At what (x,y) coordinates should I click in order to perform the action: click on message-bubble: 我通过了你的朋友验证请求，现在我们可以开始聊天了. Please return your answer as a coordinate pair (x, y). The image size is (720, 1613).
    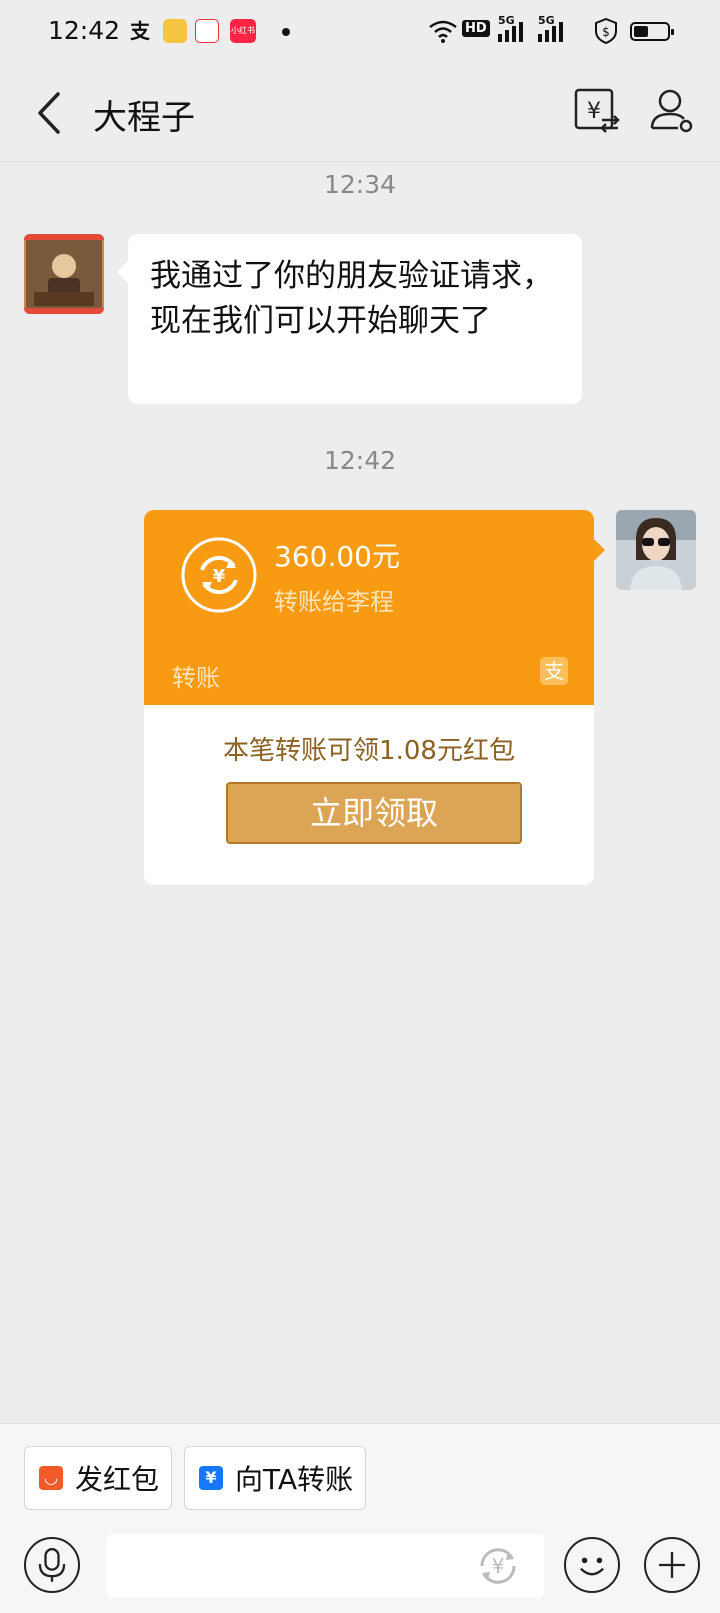
    Looking at the image, I should click on (349, 319).